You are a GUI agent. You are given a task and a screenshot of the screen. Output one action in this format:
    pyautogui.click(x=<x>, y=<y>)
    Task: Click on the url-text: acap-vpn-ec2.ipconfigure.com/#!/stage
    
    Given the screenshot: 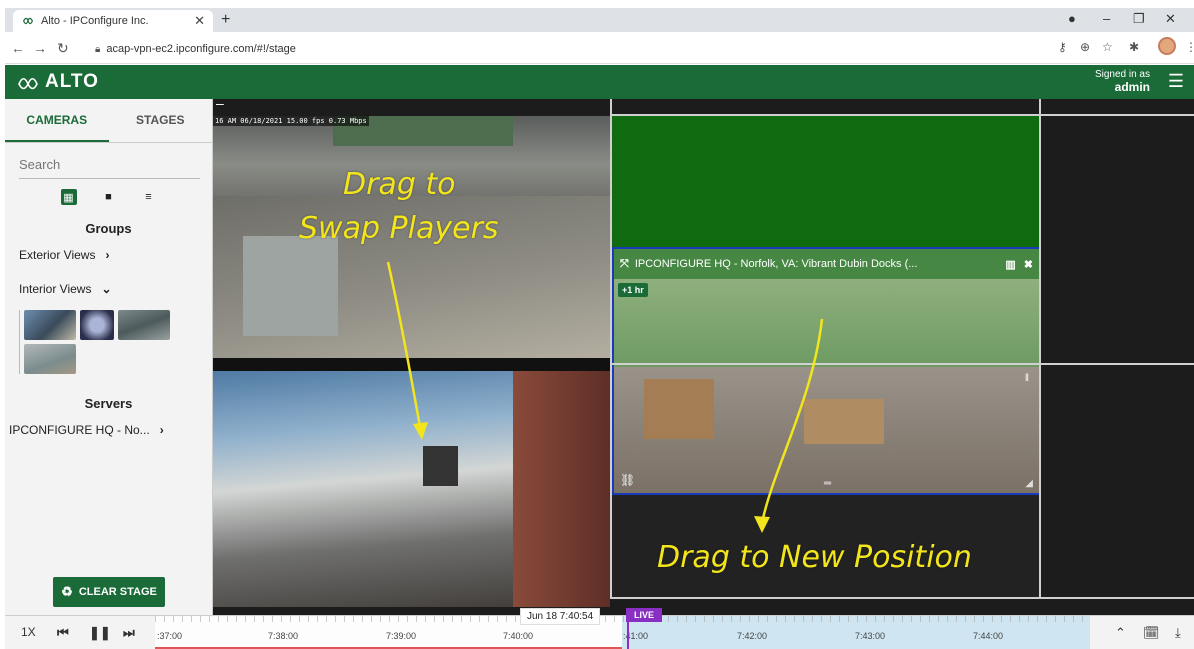 What is the action you would take?
    pyautogui.click(x=201, y=49)
    